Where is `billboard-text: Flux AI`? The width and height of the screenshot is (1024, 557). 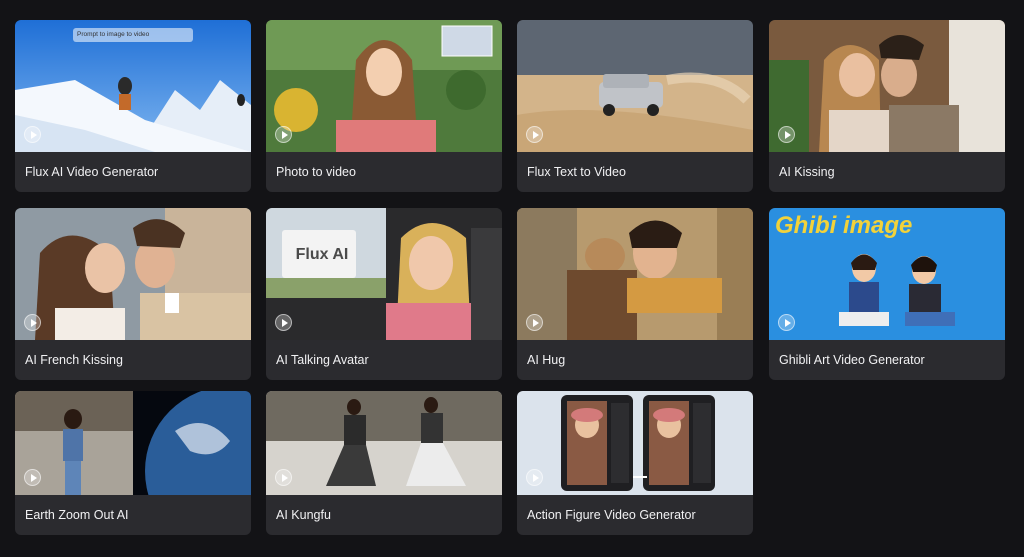
billboard-text: Flux AI is located at coordinates (322, 254).